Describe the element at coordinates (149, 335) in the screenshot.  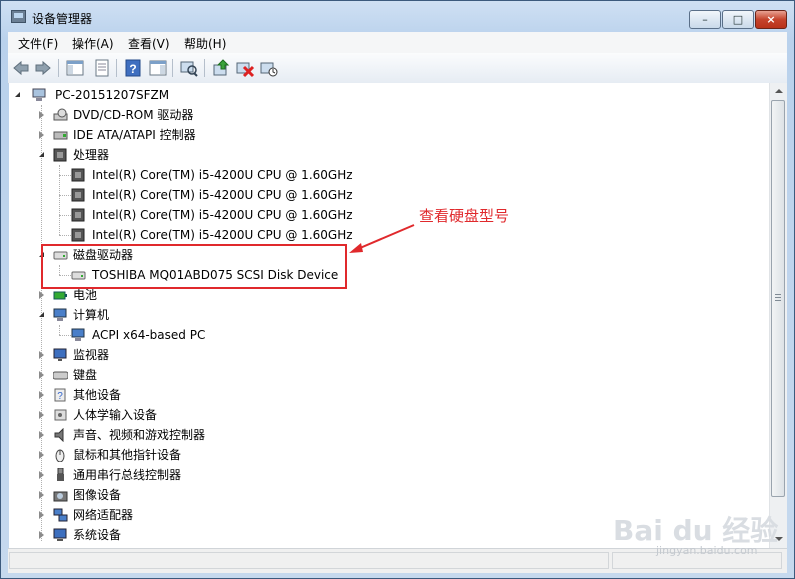
I see `acpi-label: ACPI x64-based PC` at that location.